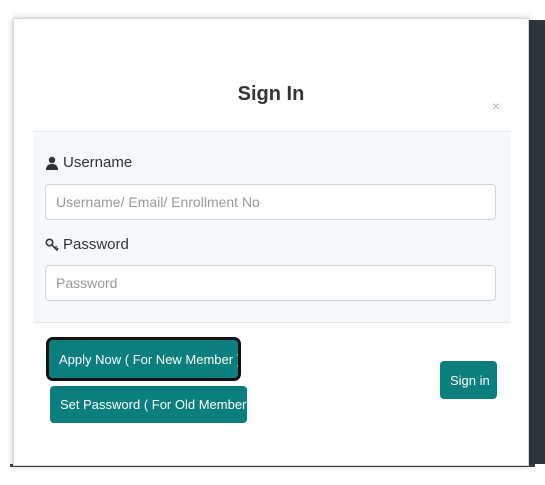 The image size is (545, 485). I want to click on password-input, so click(270, 283).